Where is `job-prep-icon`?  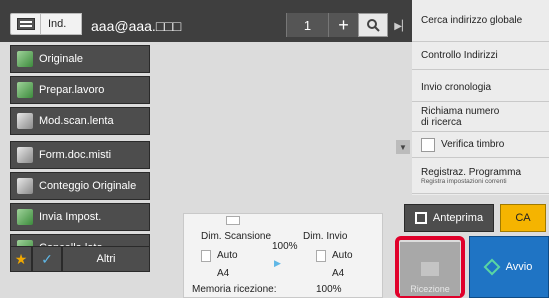 job-prep-icon is located at coordinates (25, 90).